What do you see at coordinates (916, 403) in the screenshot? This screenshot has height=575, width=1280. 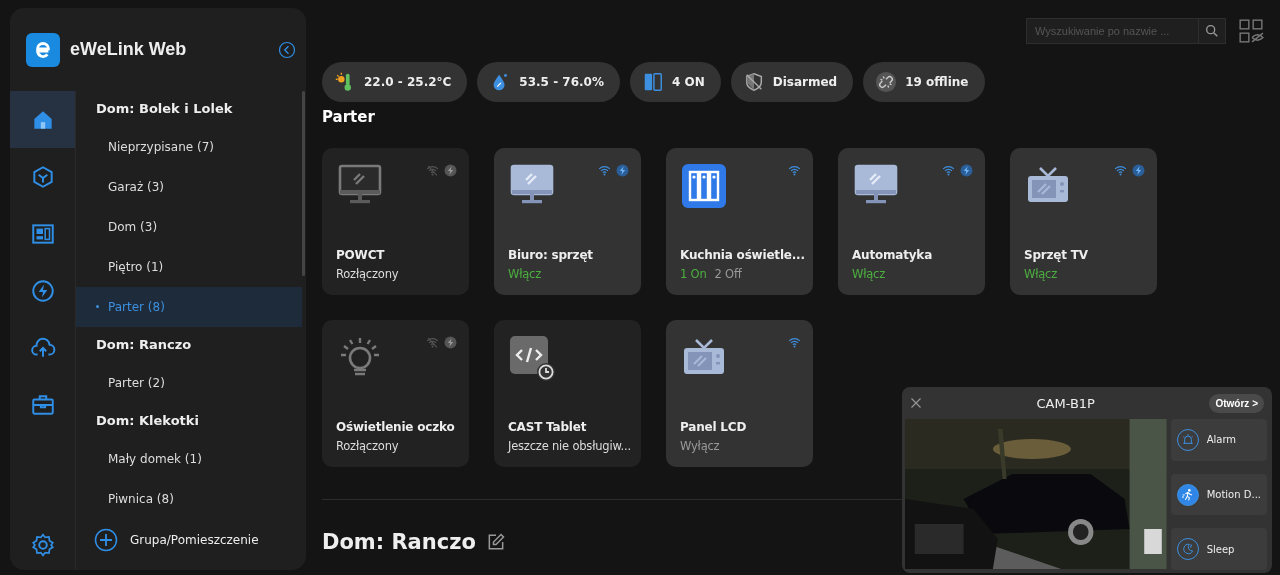 I see `close-icon` at bounding box center [916, 403].